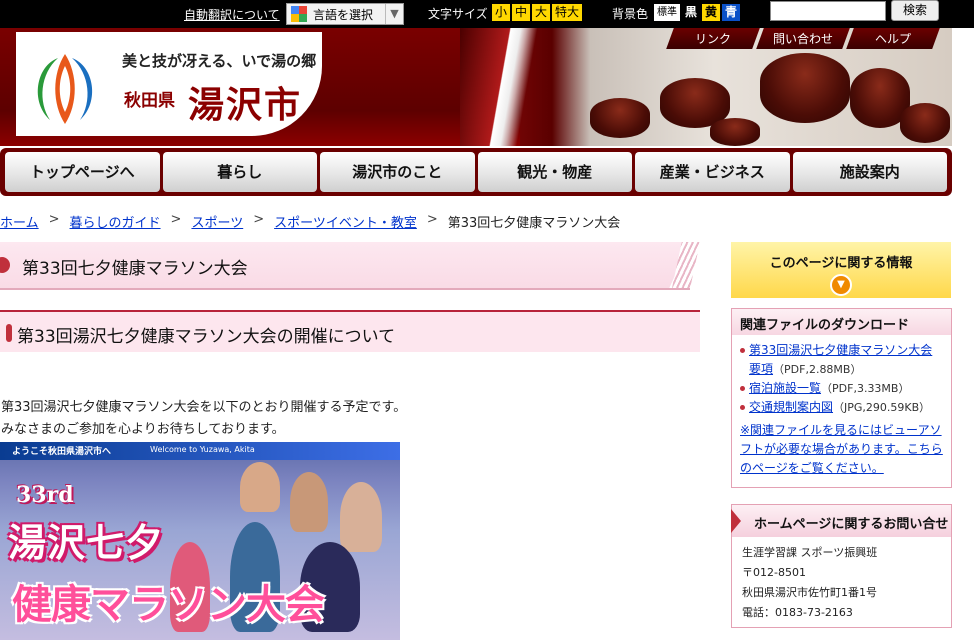  Describe the element at coordinates (206, 337) in the screenshot. I see `section-heading: 第33回湯沢七夕健康マラソン大会の開催について` at that location.